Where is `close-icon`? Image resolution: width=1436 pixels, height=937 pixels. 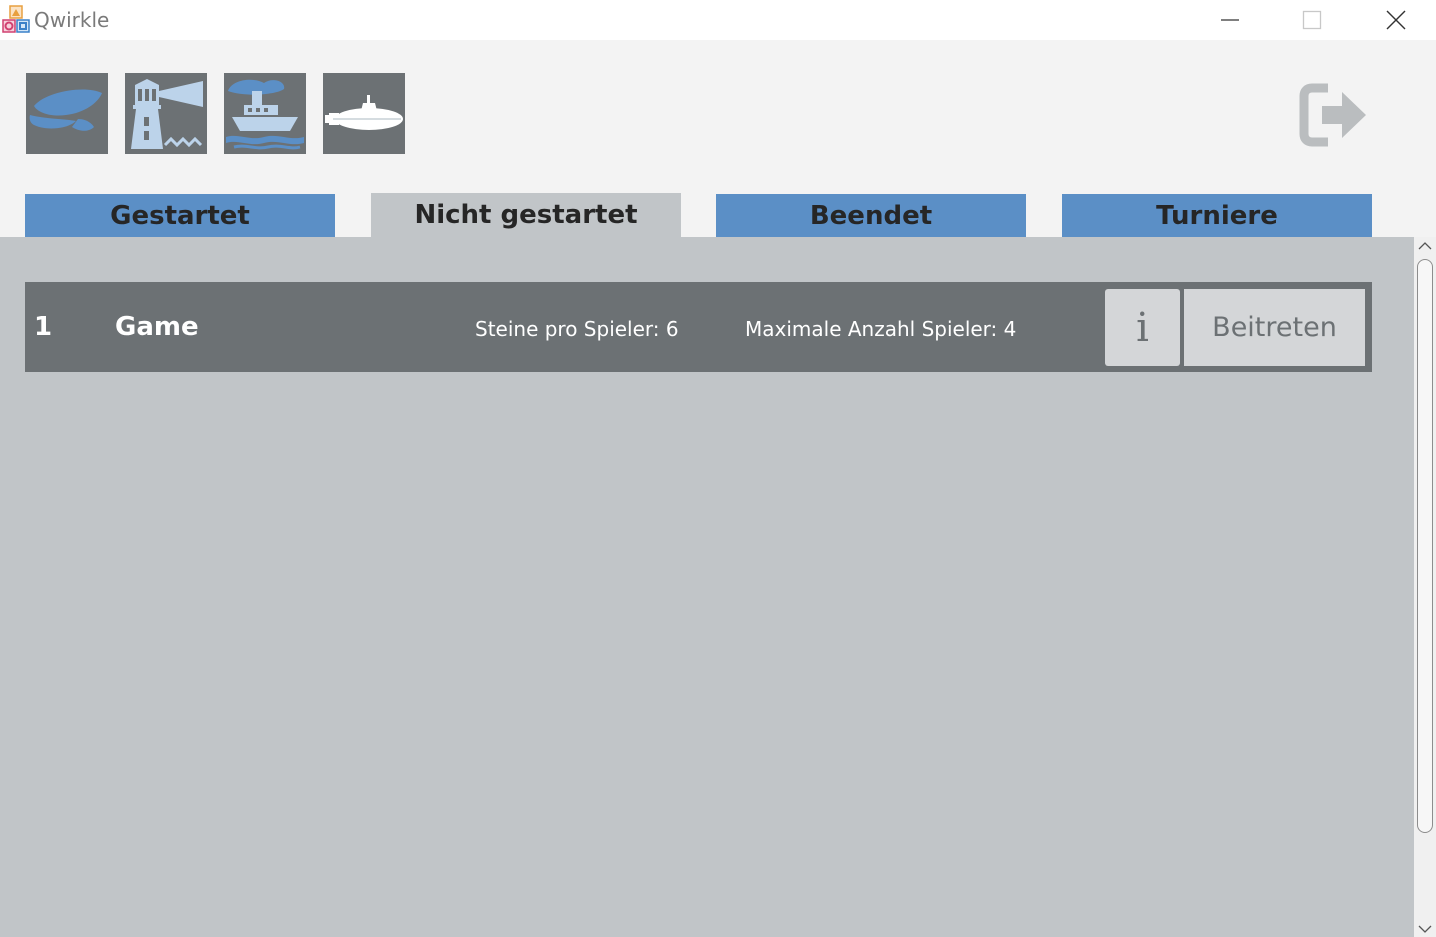
close-icon is located at coordinates (1396, 20).